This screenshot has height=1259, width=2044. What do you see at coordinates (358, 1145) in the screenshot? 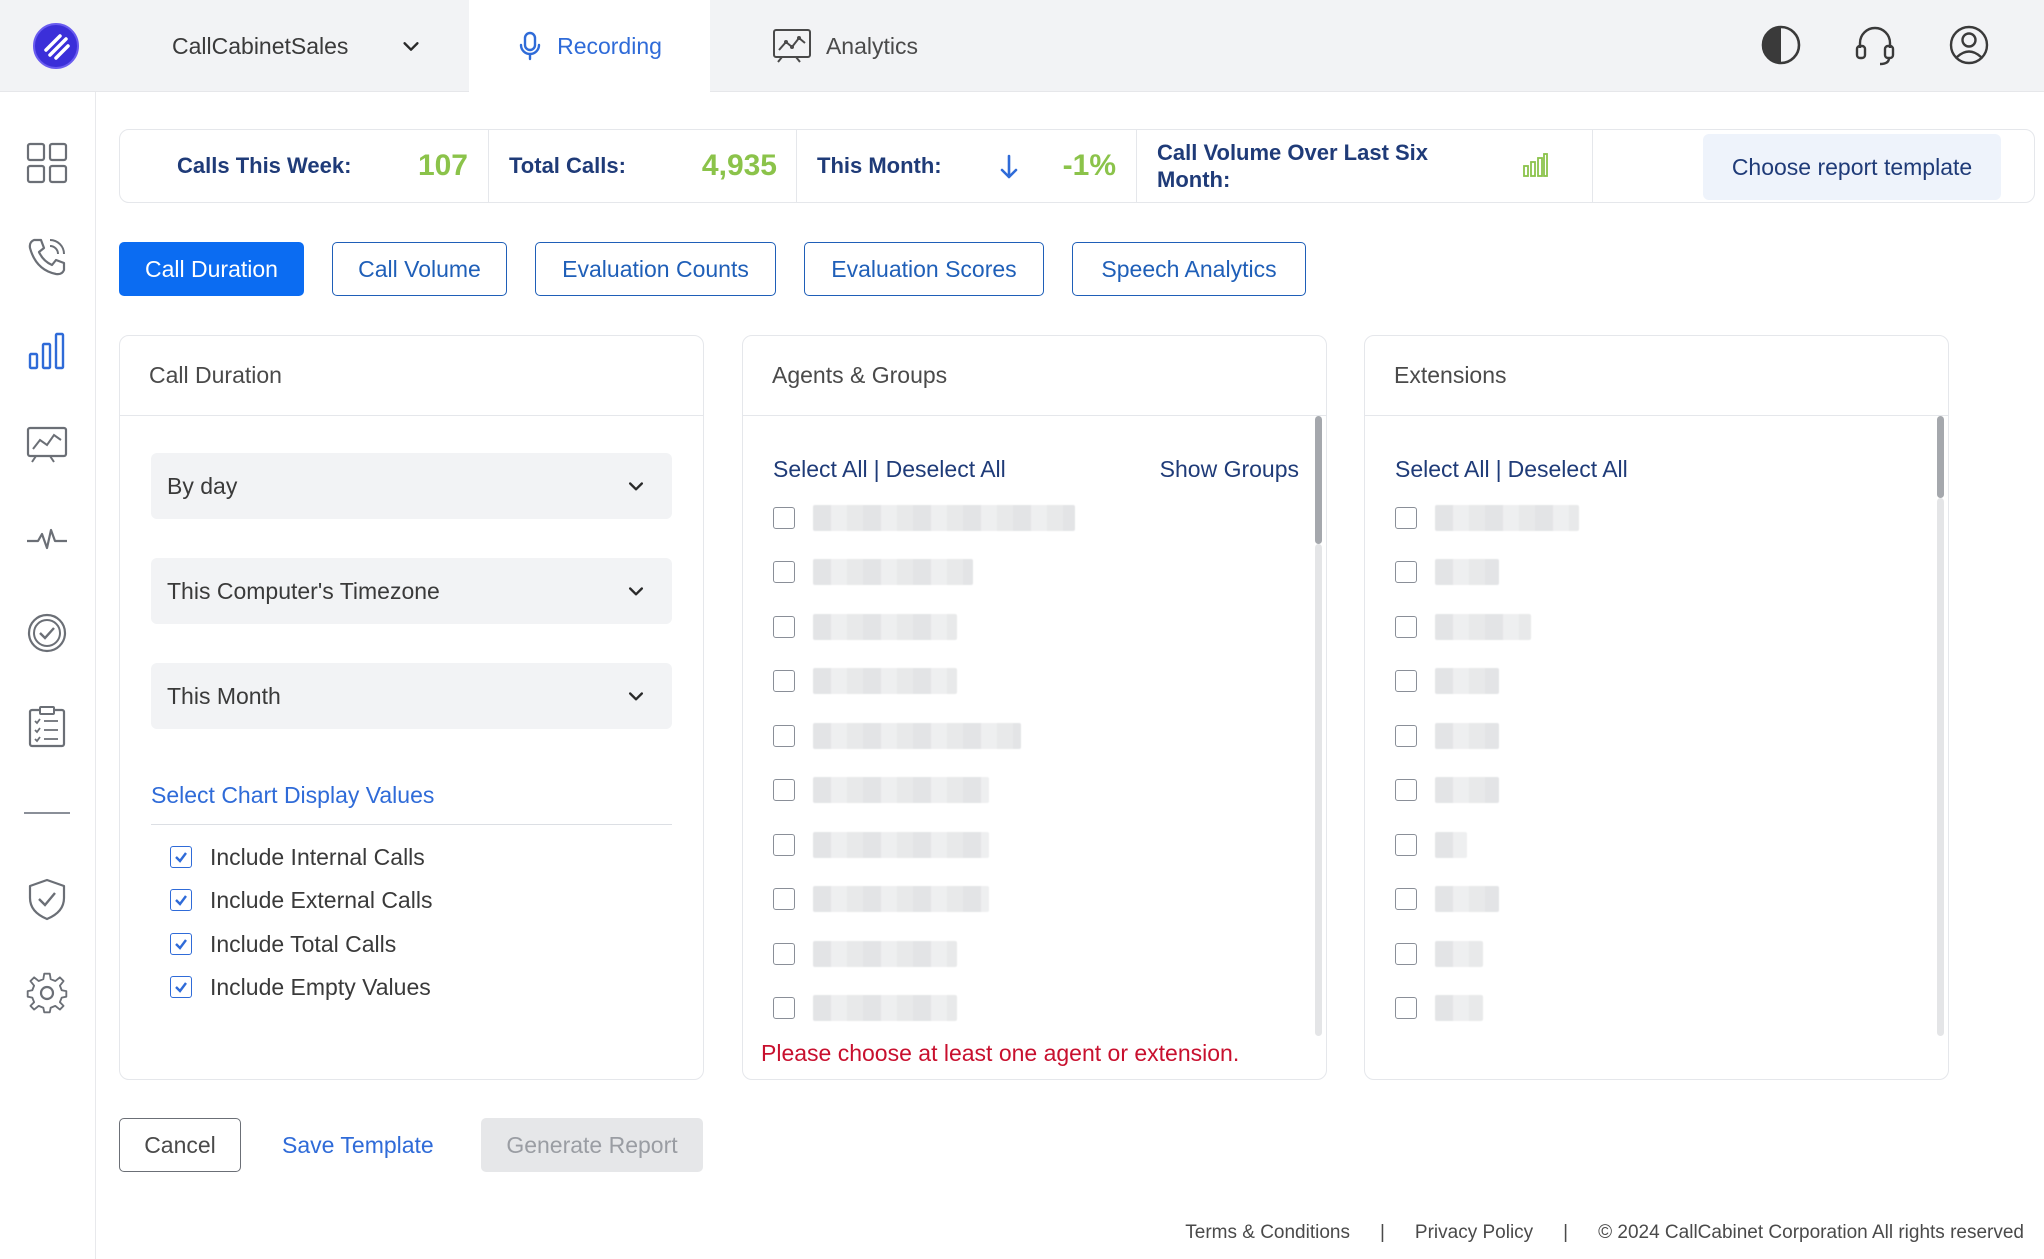
I see `save-template-button: Save Template` at bounding box center [358, 1145].